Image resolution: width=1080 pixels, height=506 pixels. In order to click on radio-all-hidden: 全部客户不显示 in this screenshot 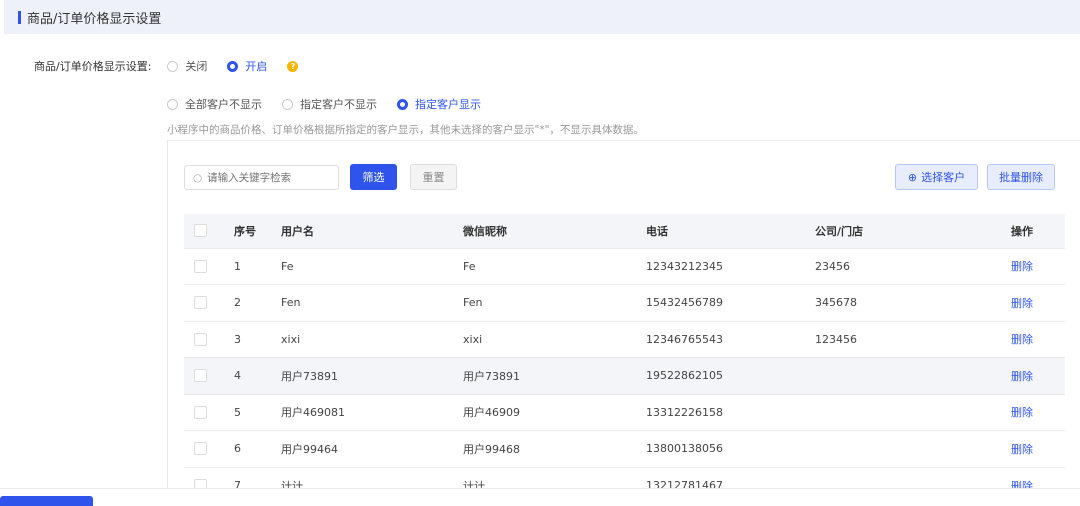, I will do `click(214, 104)`.